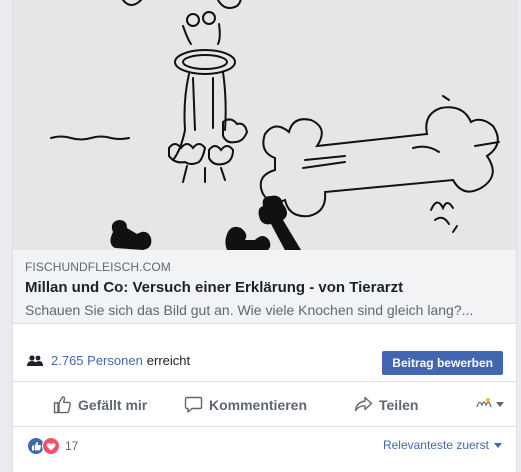 The height and width of the screenshot is (472, 521). What do you see at coordinates (97, 360) in the screenshot?
I see `reach-count-link: 2.765 Personen` at bounding box center [97, 360].